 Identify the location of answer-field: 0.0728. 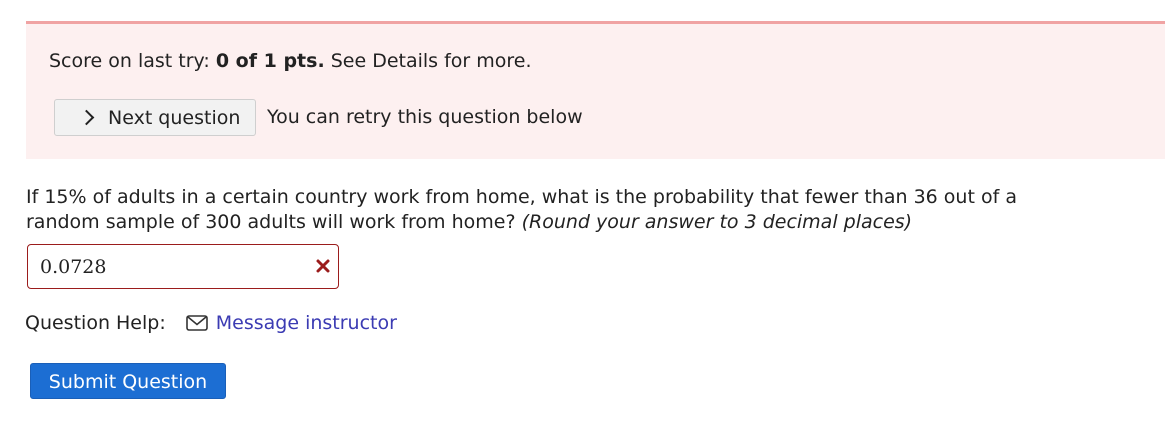
(183, 266).